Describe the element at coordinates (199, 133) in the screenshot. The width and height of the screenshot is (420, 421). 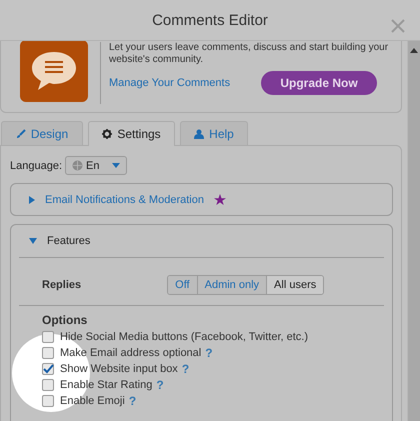
I see `user-icon` at that location.